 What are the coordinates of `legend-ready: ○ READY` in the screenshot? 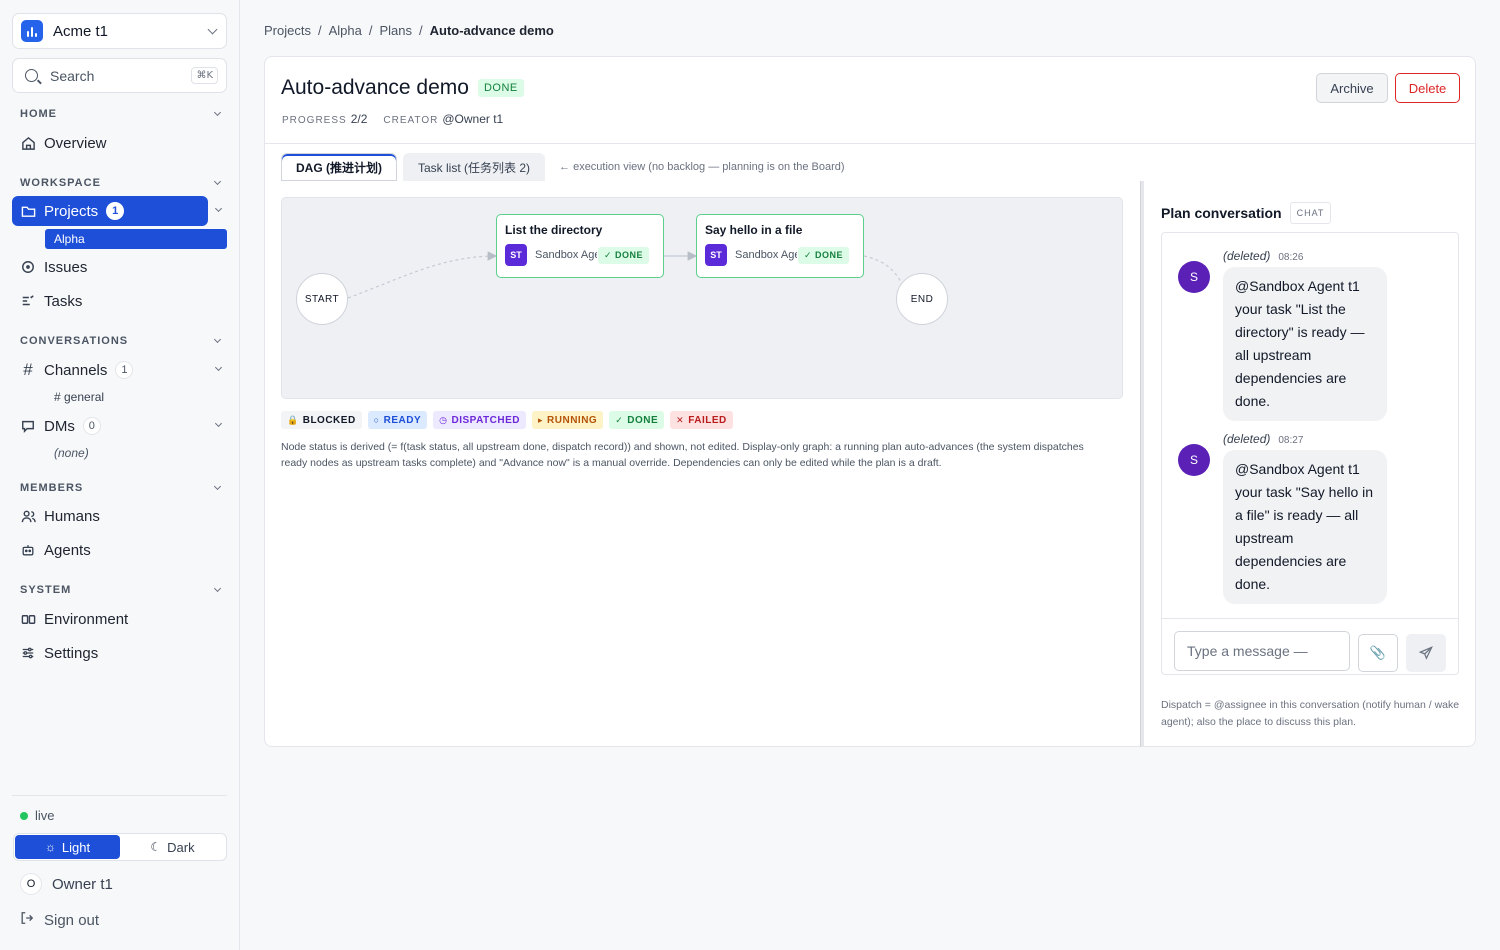 It's located at (397, 420).